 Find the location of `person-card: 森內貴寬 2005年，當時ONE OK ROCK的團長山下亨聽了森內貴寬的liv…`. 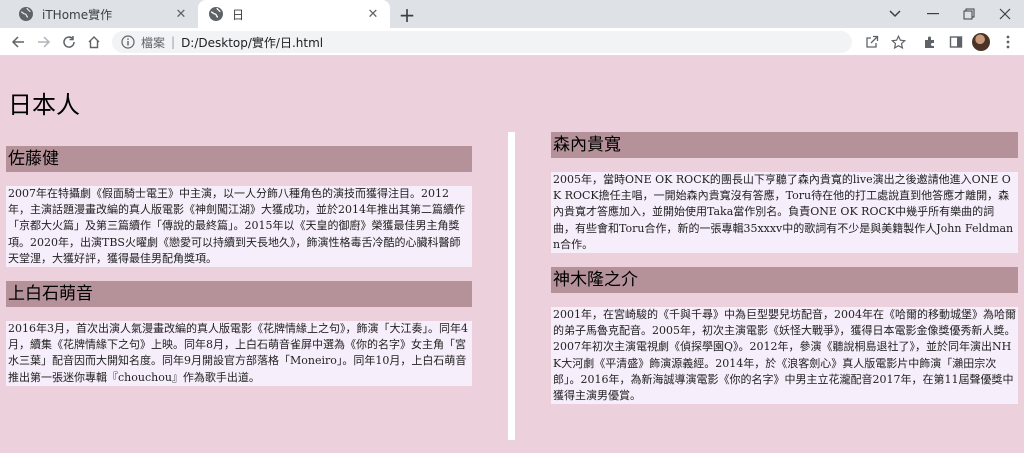

person-card: 森內貴寬 2005年，當時ONE OK ROCK的團長山下亨聽了森內貴寬的liv… is located at coordinates (784, 193).